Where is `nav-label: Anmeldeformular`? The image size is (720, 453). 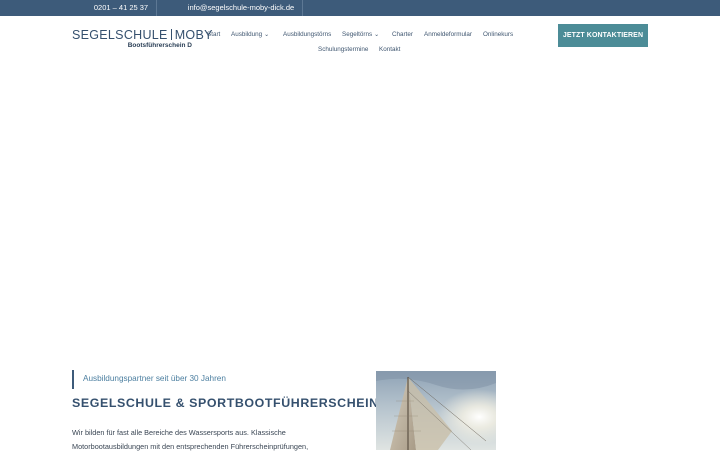 nav-label: Anmeldeformular is located at coordinates (448, 34).